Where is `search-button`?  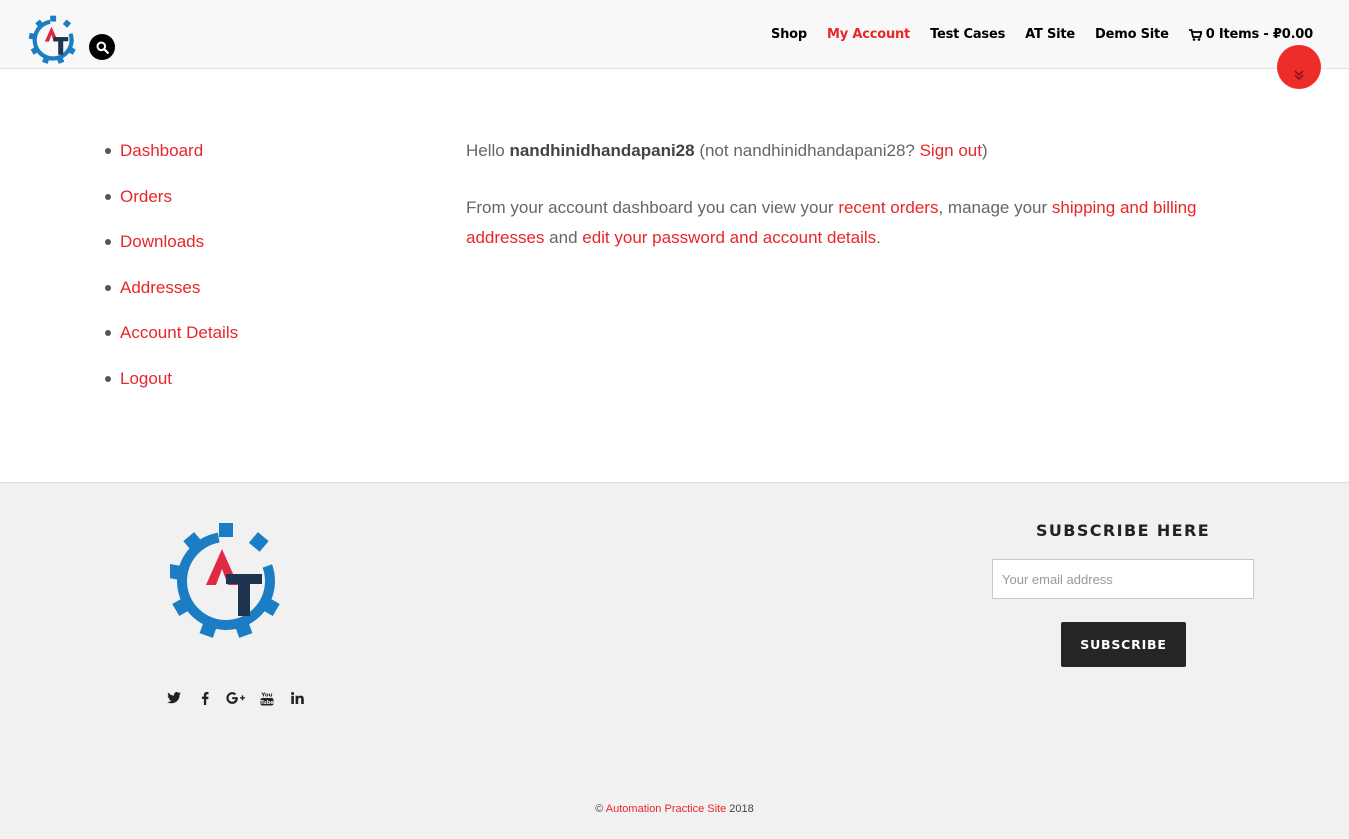
search-button is located at coordinates (102, 47).